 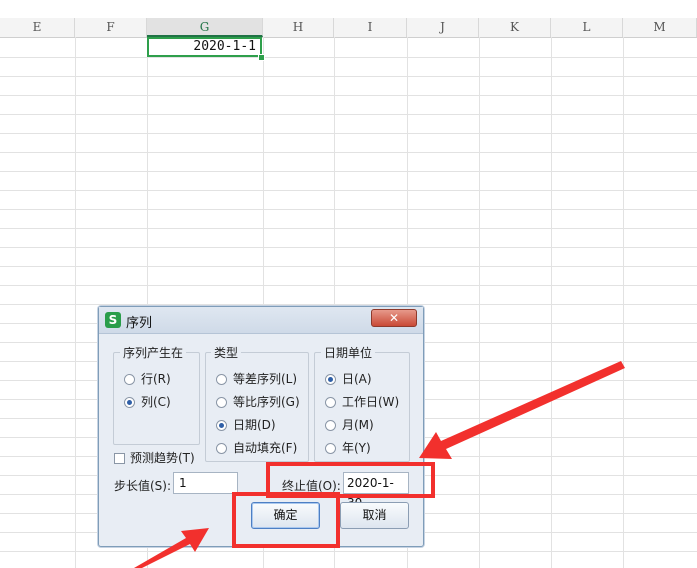 What do you see at coordinates (522, 410) in the screenshot?
I see `arrow-to-stop-value` at bounding box center [522, 410].